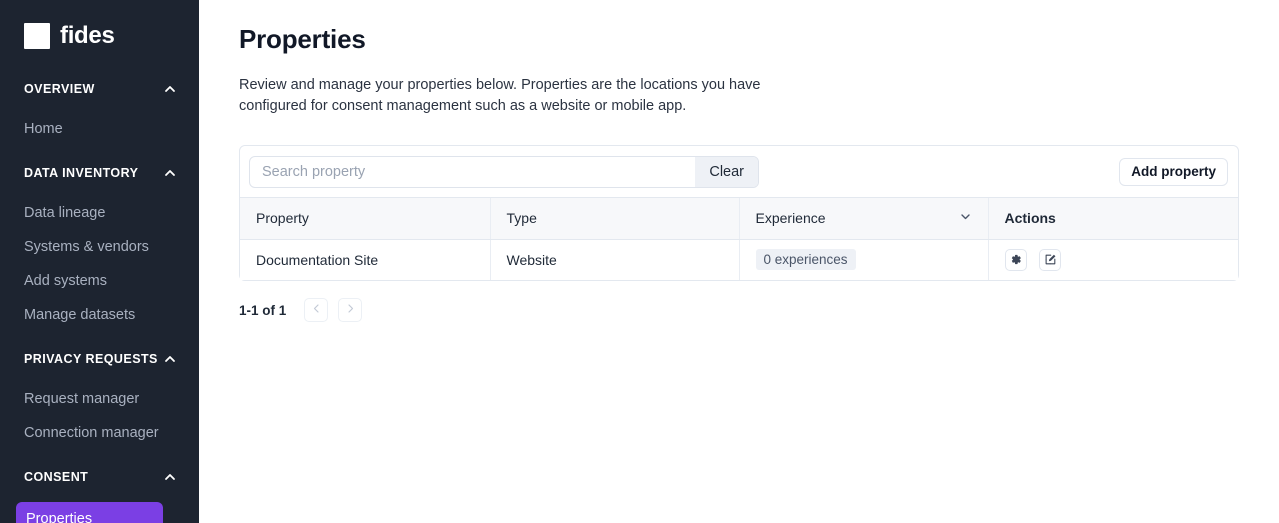 The image size is (1279, 523). What do you see at coordinates (965, 218) in the screenshot?
I see `chevron-down-icon` at bounding box center [965, 218].